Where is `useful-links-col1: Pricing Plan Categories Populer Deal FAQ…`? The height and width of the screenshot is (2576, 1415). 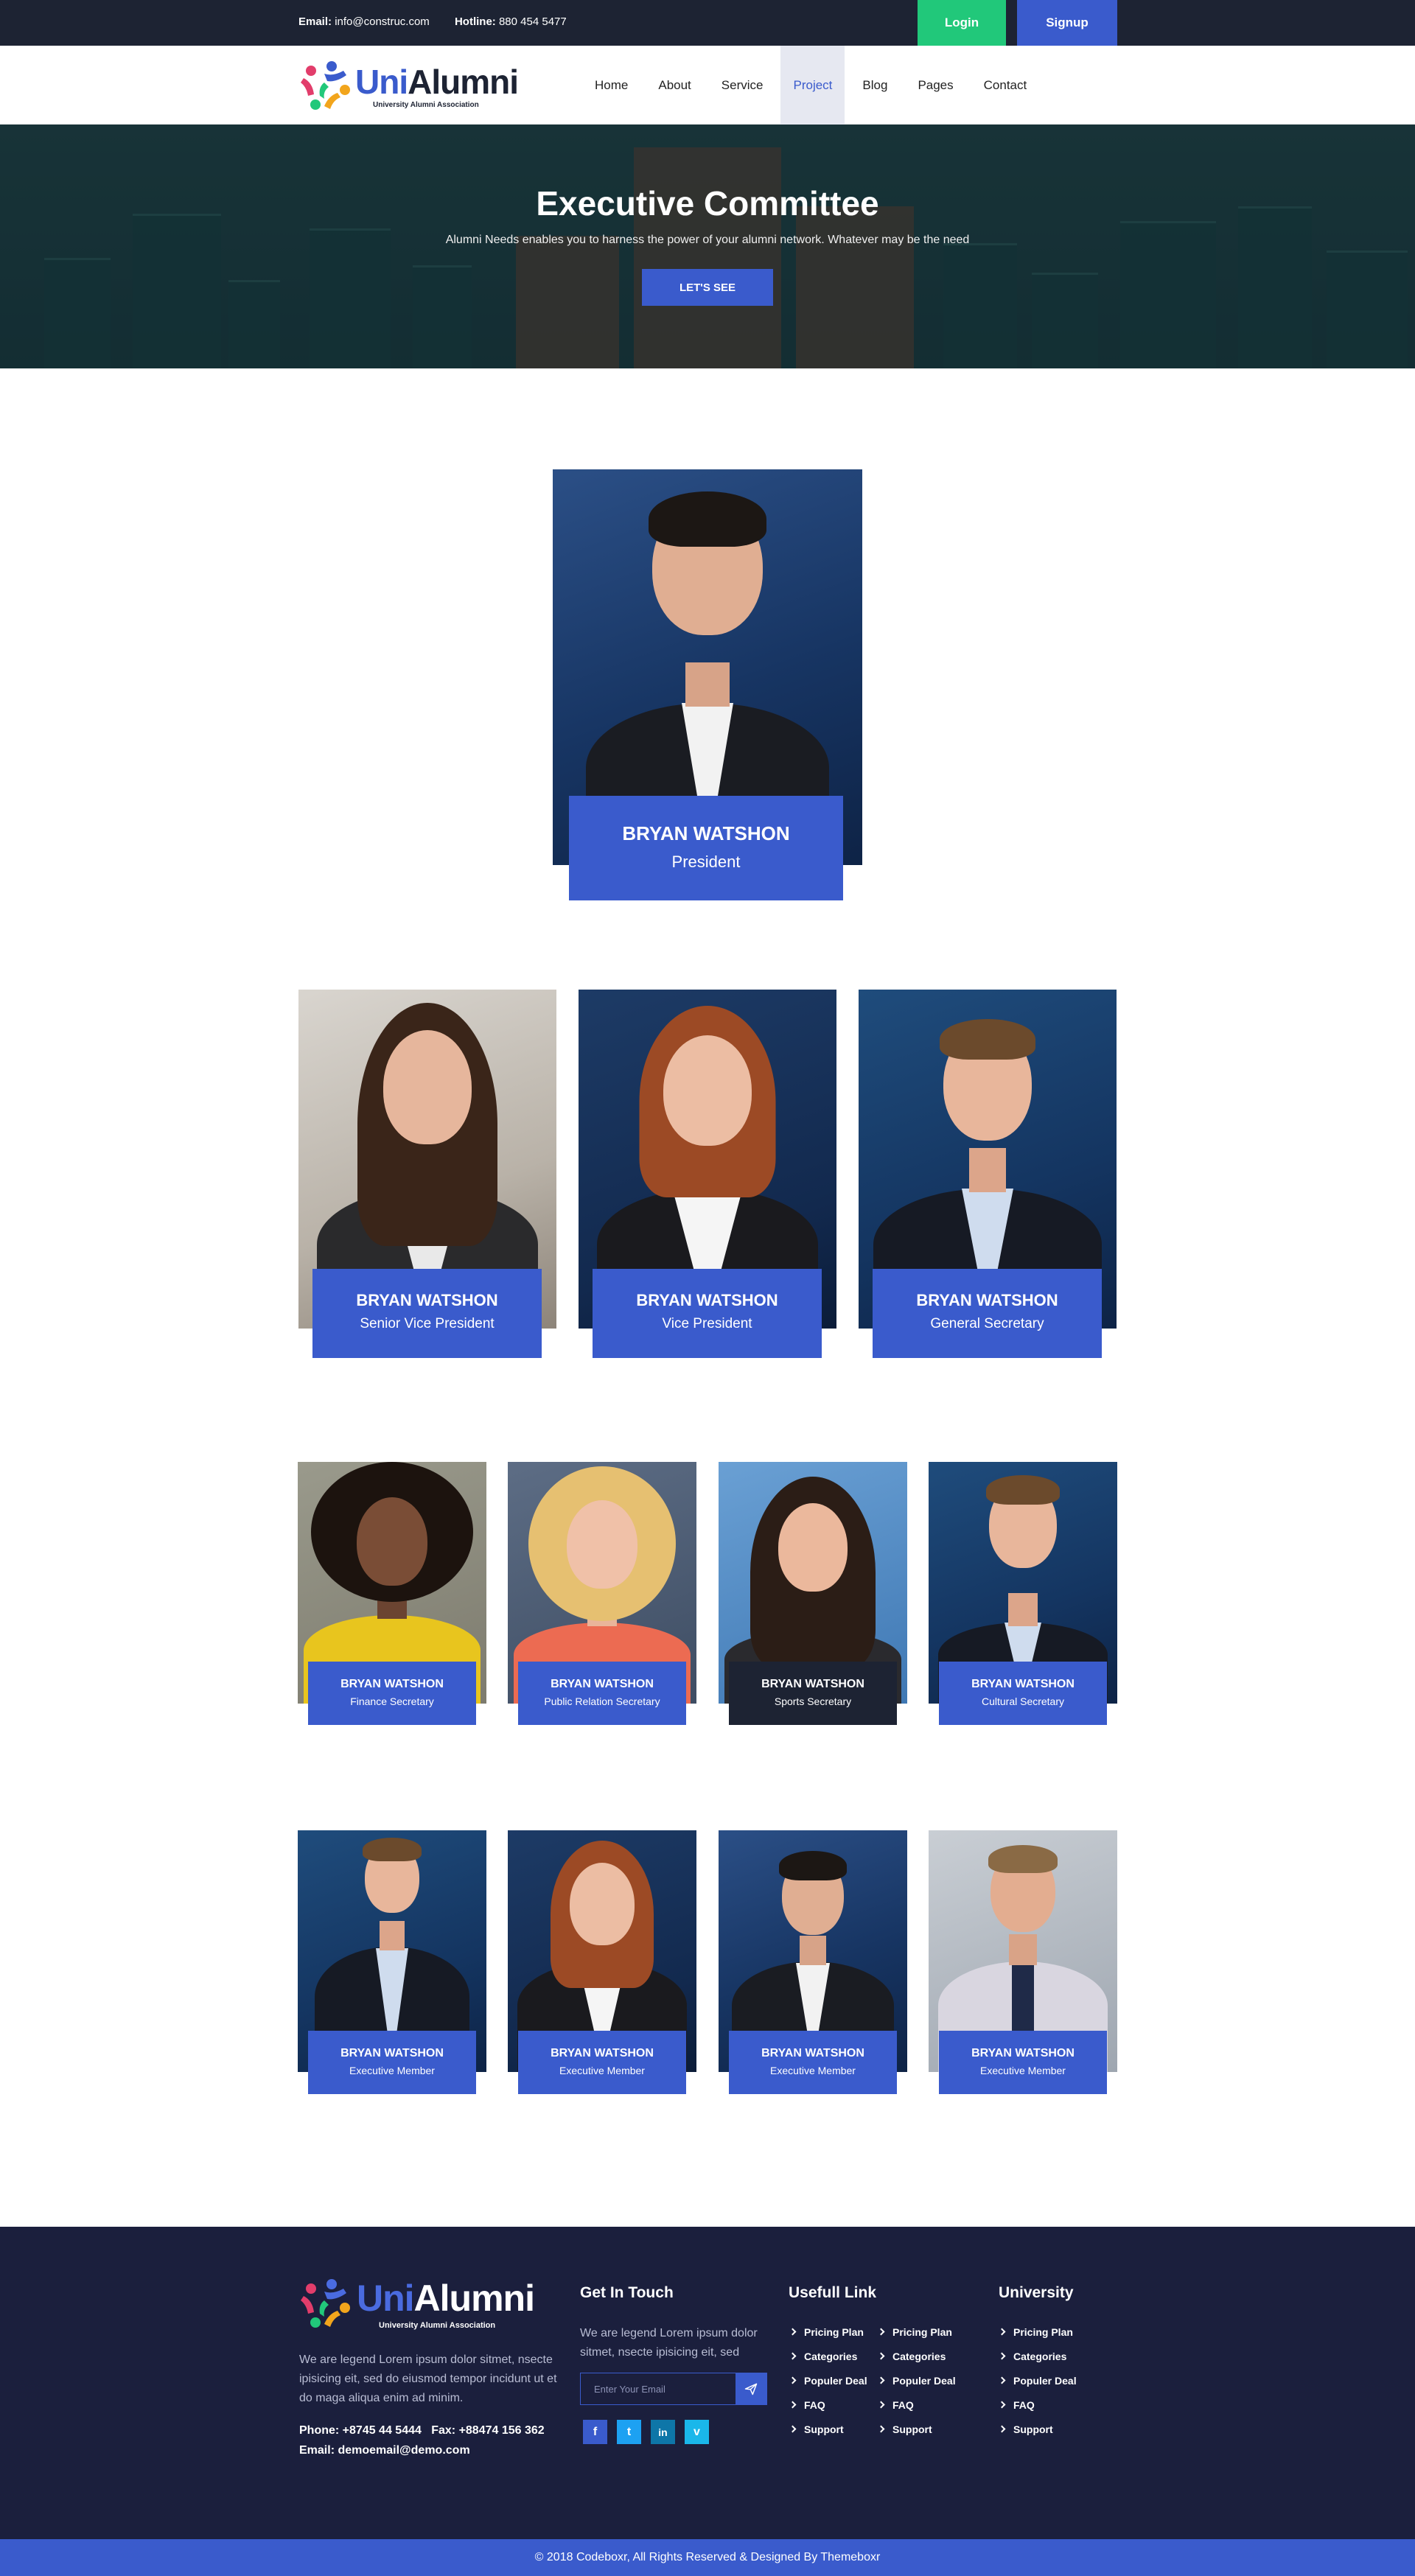
useful-links-col1: Pricing Plan Categories Populer Deal FAQ… is located at coordinates (828, 2380).